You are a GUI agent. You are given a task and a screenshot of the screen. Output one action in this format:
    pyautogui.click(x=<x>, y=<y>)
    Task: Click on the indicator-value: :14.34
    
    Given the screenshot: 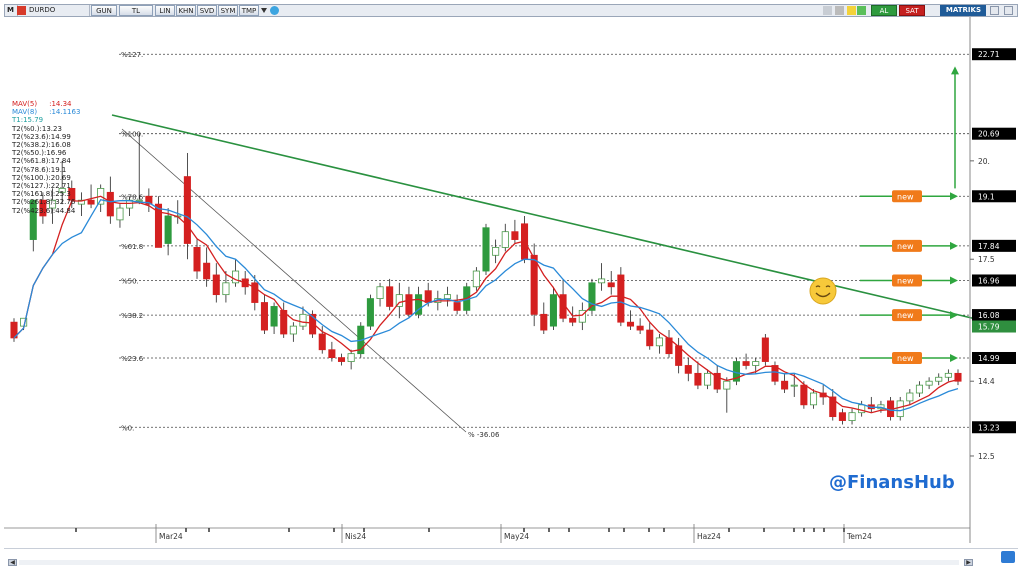 What is the action you would take?
    pyautogui.click(x=60, y=104)
    